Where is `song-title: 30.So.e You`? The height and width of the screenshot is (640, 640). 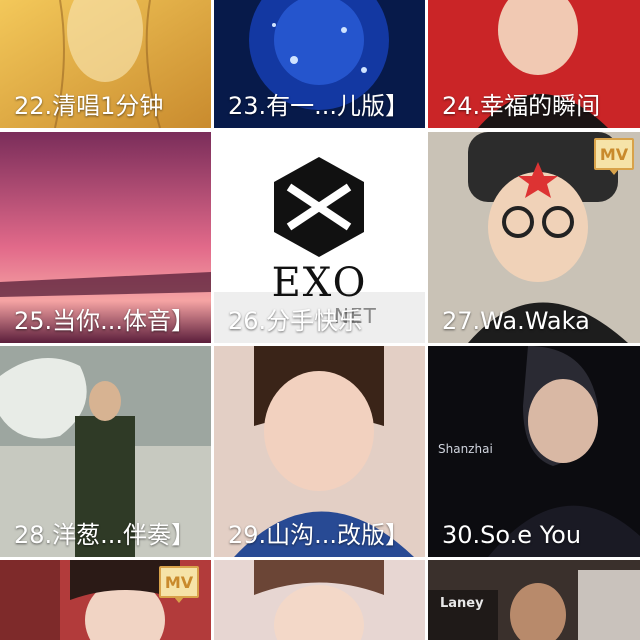 song-title: 30.So.e You is located at coordinates (512, 535).